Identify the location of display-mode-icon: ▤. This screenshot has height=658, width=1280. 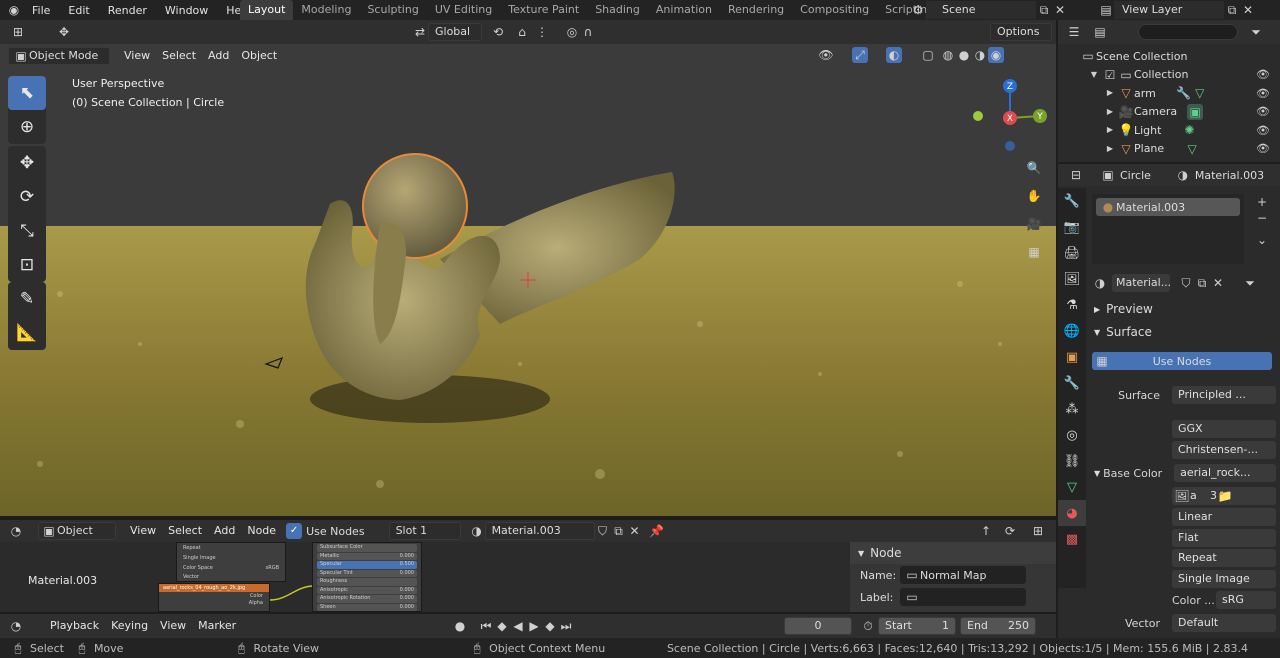
(1100, 32).